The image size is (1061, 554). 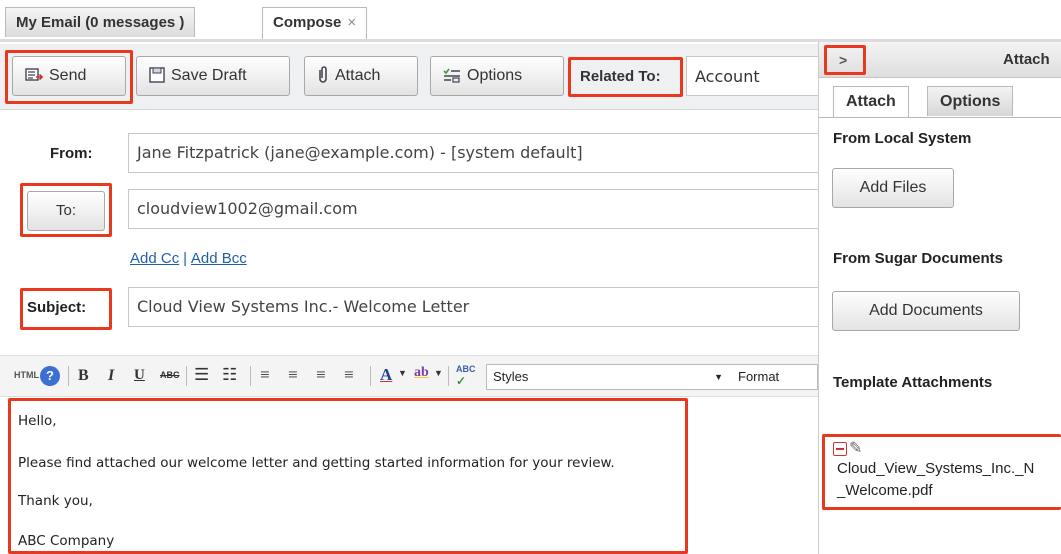 What do you see at coordinates (139, 375) in the screenshot?
I see `underline-icon: U` at bounding box center [139, 375].